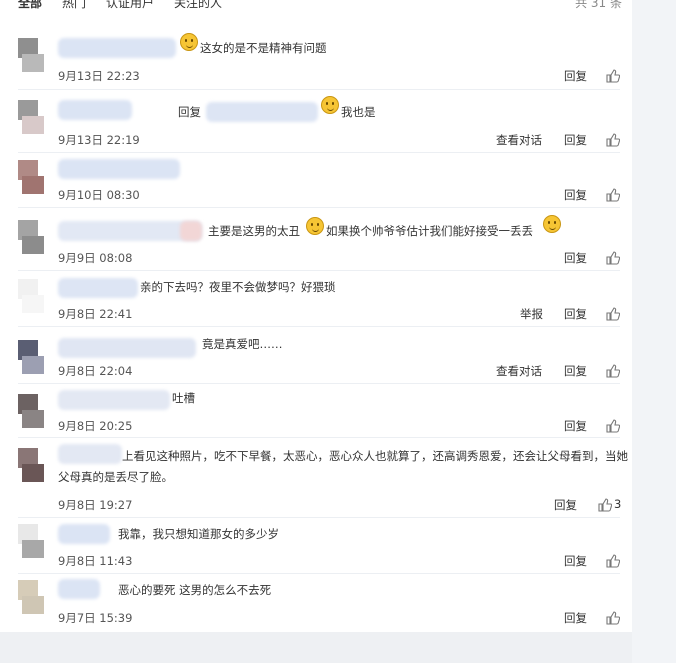 This screenshot has height=663, width=676. What do you see at coordinates (316, 355) in the screenshot?
I see `comment-item: 竟是真爱吧…… 9月8日 22:04 查看对话 回复` at bounding box center [316, 355].